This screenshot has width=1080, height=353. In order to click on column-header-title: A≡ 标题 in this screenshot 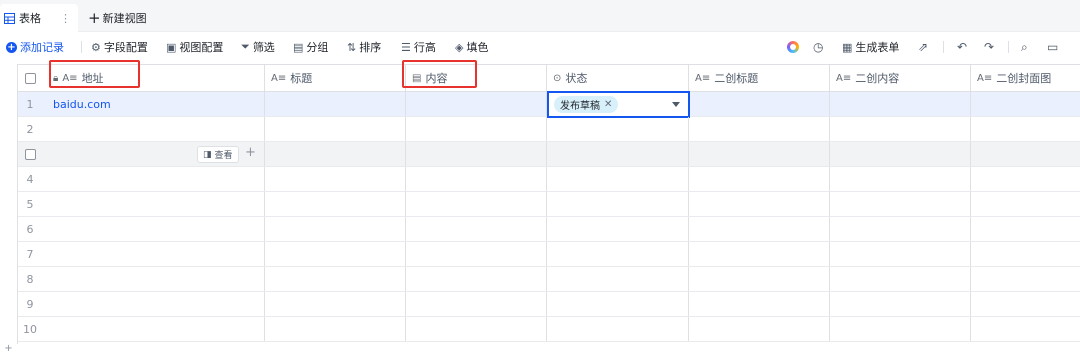, I will do `click(335, 78)`.